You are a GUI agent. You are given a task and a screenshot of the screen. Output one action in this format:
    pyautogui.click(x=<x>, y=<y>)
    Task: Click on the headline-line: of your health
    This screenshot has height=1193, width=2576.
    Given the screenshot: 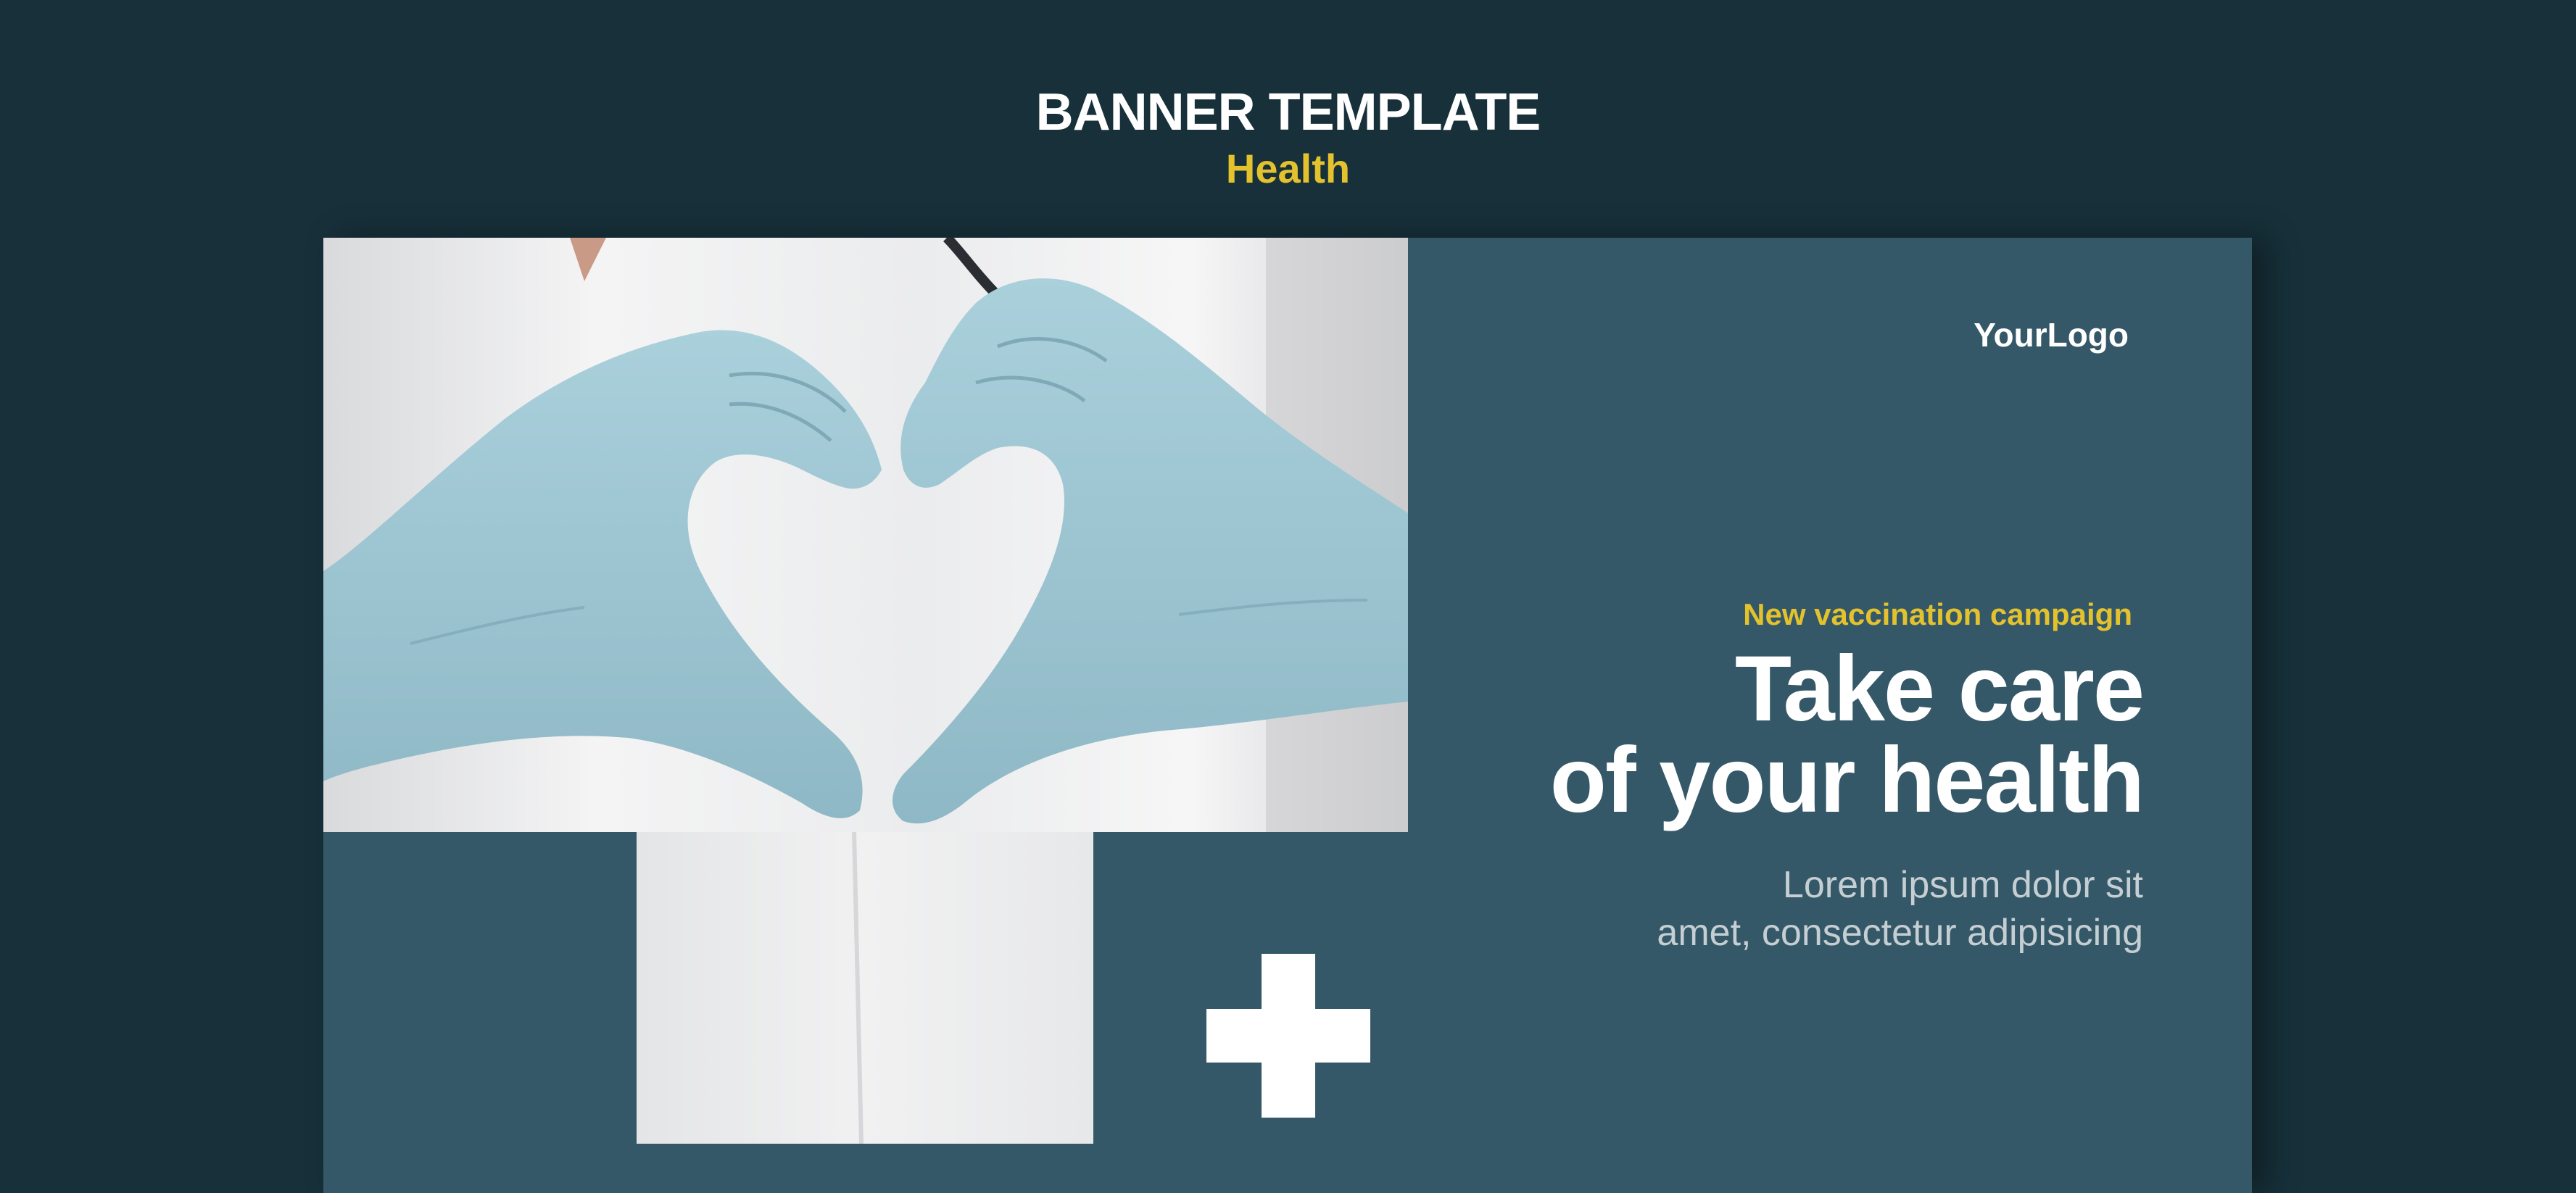 What is the action you would take?
    pyautogui.click(x=1847, y=780)
    